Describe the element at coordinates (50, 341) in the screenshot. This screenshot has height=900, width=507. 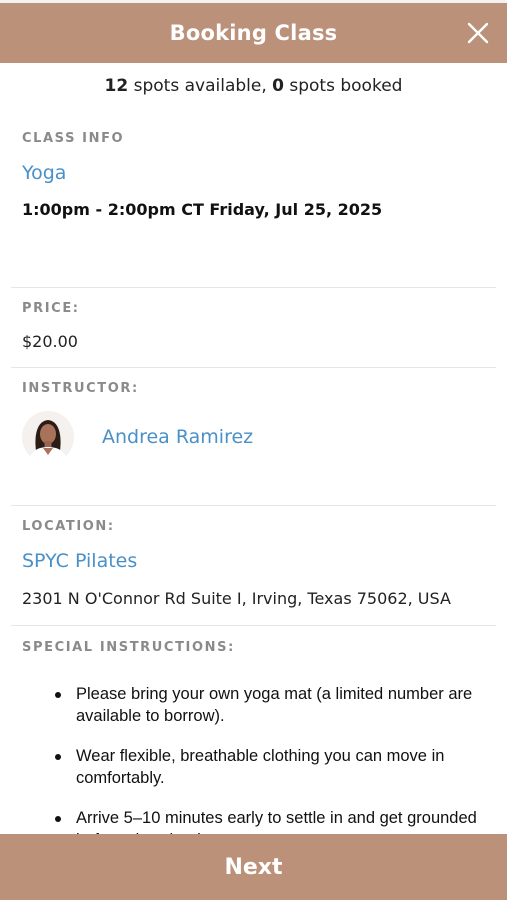
I see `price-value: $20.00` at that location.